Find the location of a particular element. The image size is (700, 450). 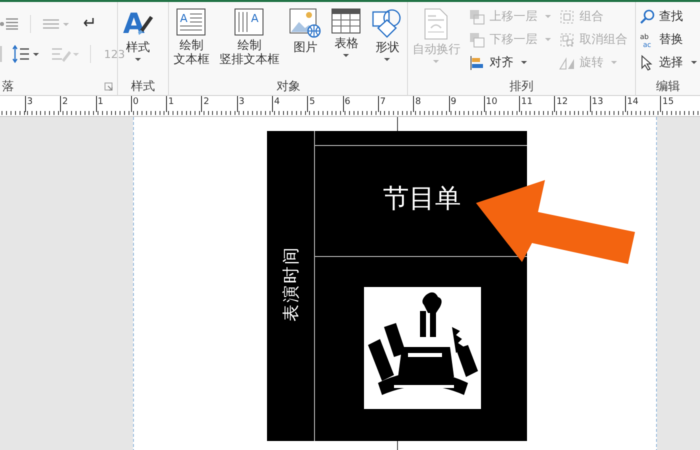

group-label: 对象 is located at coordinates (288, 86).